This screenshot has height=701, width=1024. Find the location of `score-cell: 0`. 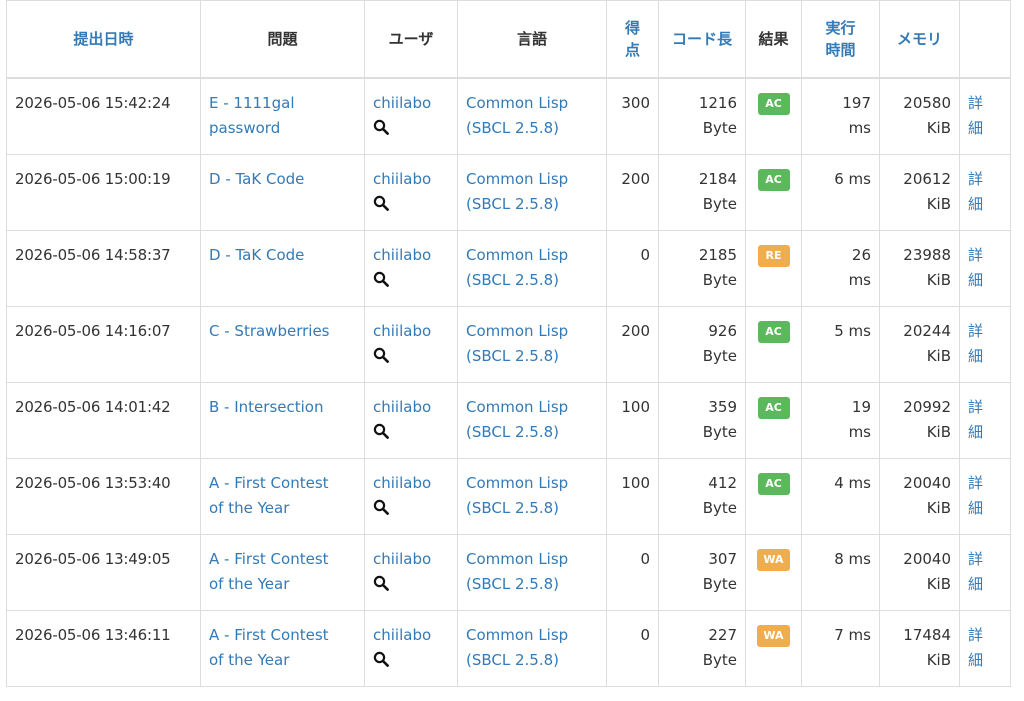

score-cell: 0 is located at coordinates (632, 572).